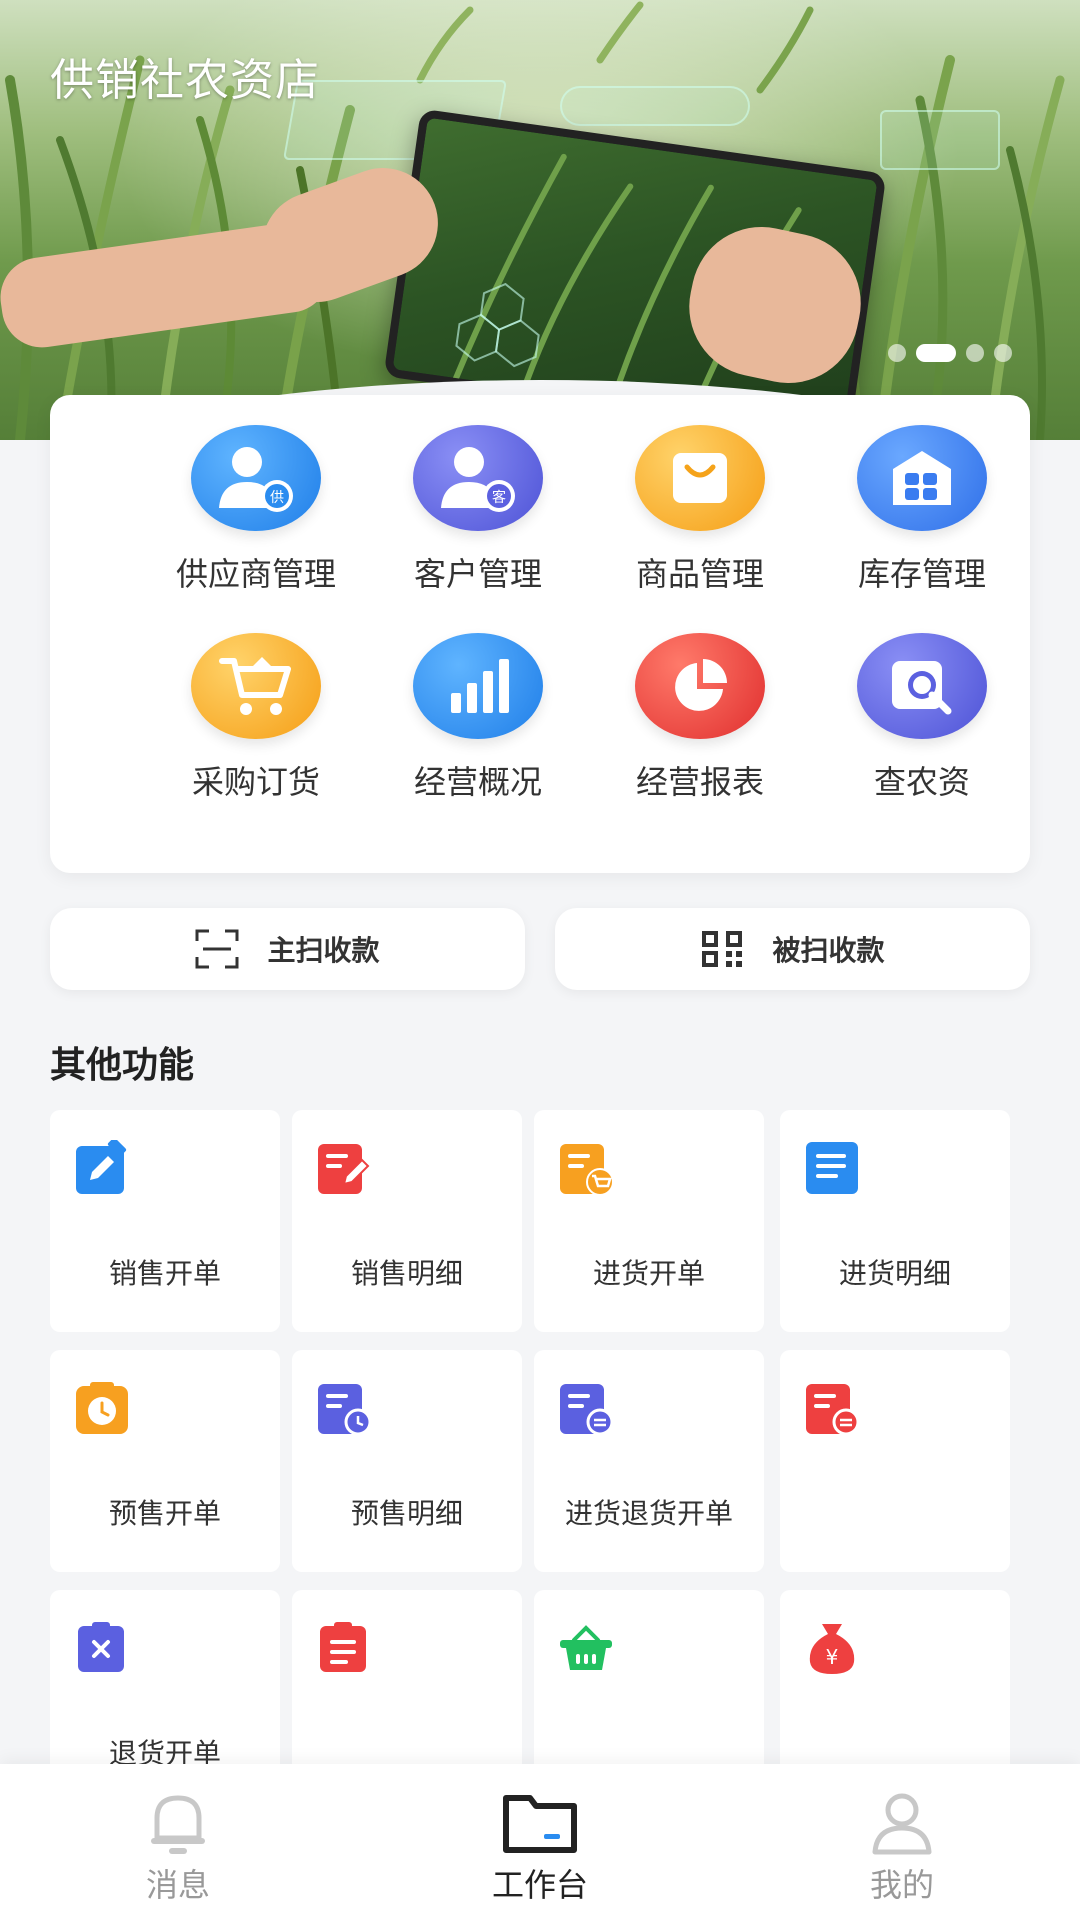 The image size is (1080, 1920). Describe the element at coordinates (185, 80) in the screenshot. I see `store-title: 供销社农资店` at that location.